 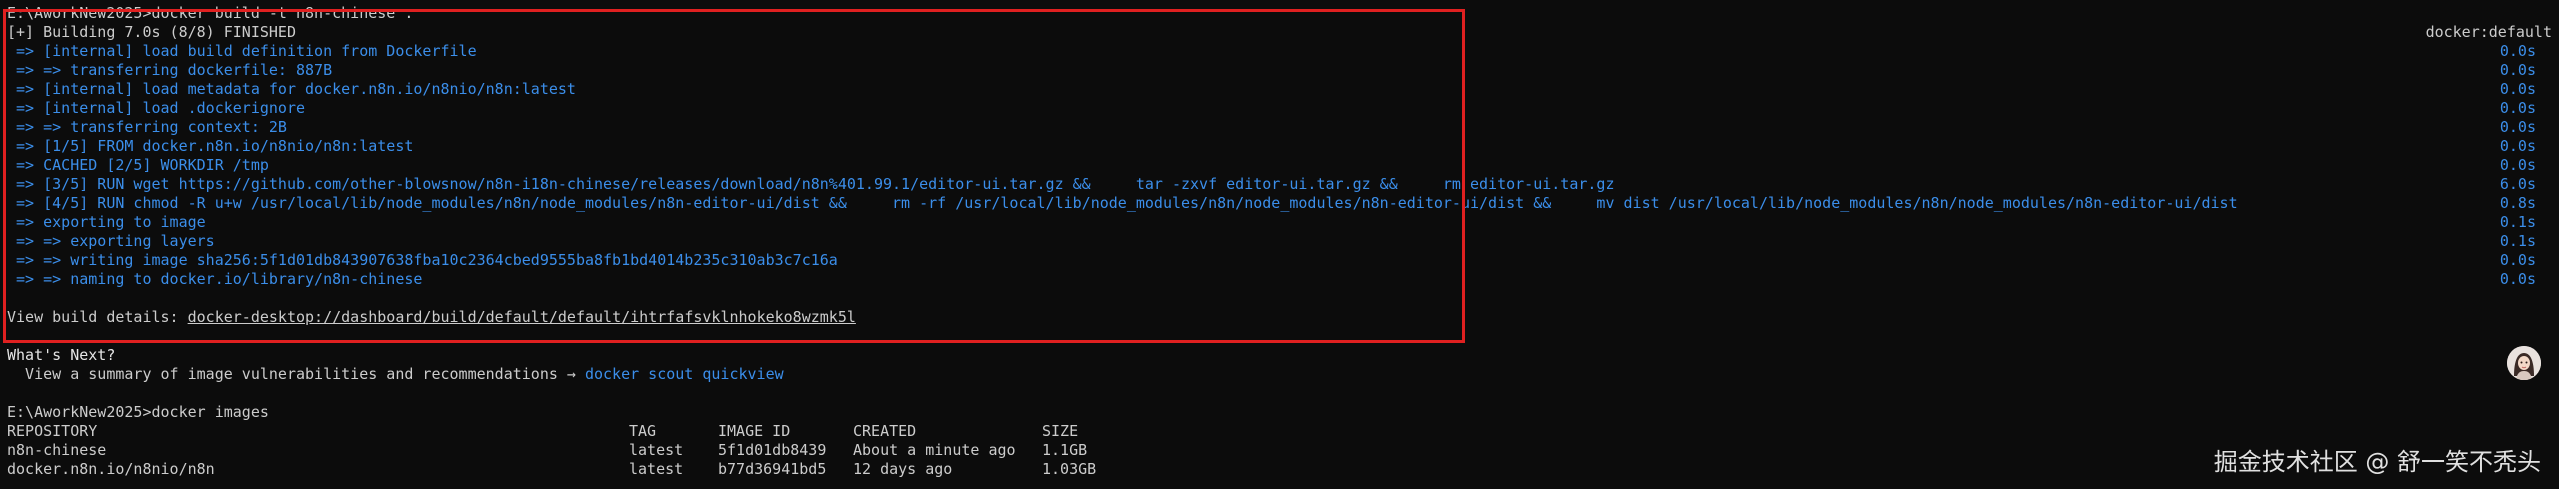 I want to click on scout-command: docker scout quickview, so click(x=684, y=374).